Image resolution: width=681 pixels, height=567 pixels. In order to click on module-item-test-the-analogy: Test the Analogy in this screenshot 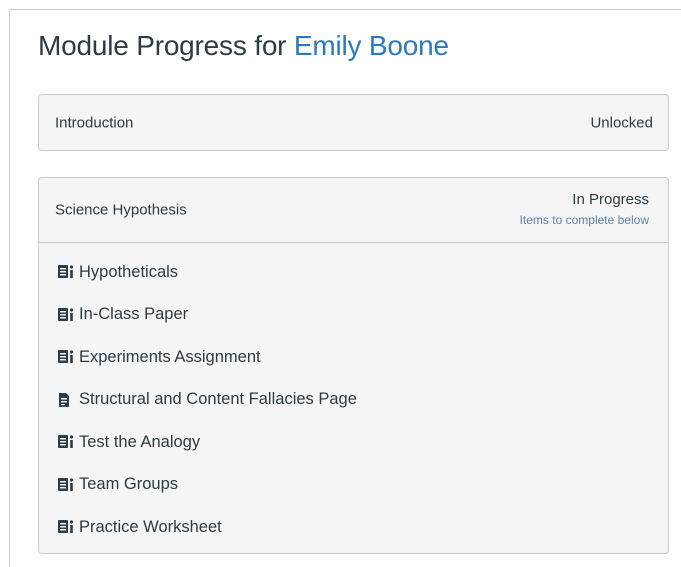, I will do `click(353, 442)`.